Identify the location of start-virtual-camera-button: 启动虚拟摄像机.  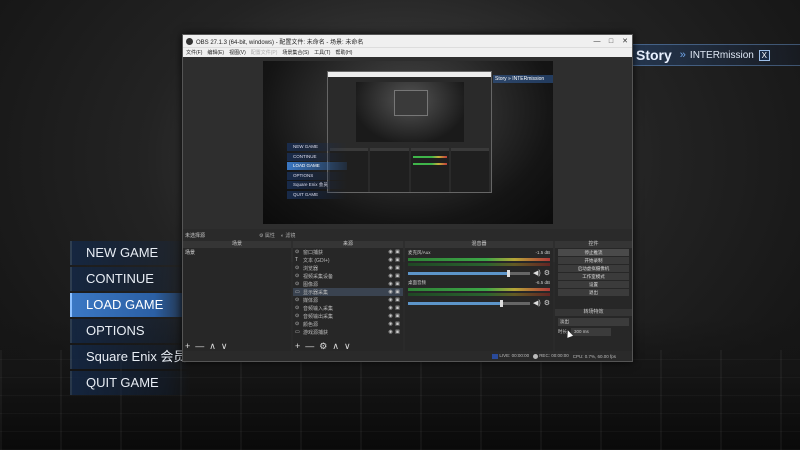
(593, 268).